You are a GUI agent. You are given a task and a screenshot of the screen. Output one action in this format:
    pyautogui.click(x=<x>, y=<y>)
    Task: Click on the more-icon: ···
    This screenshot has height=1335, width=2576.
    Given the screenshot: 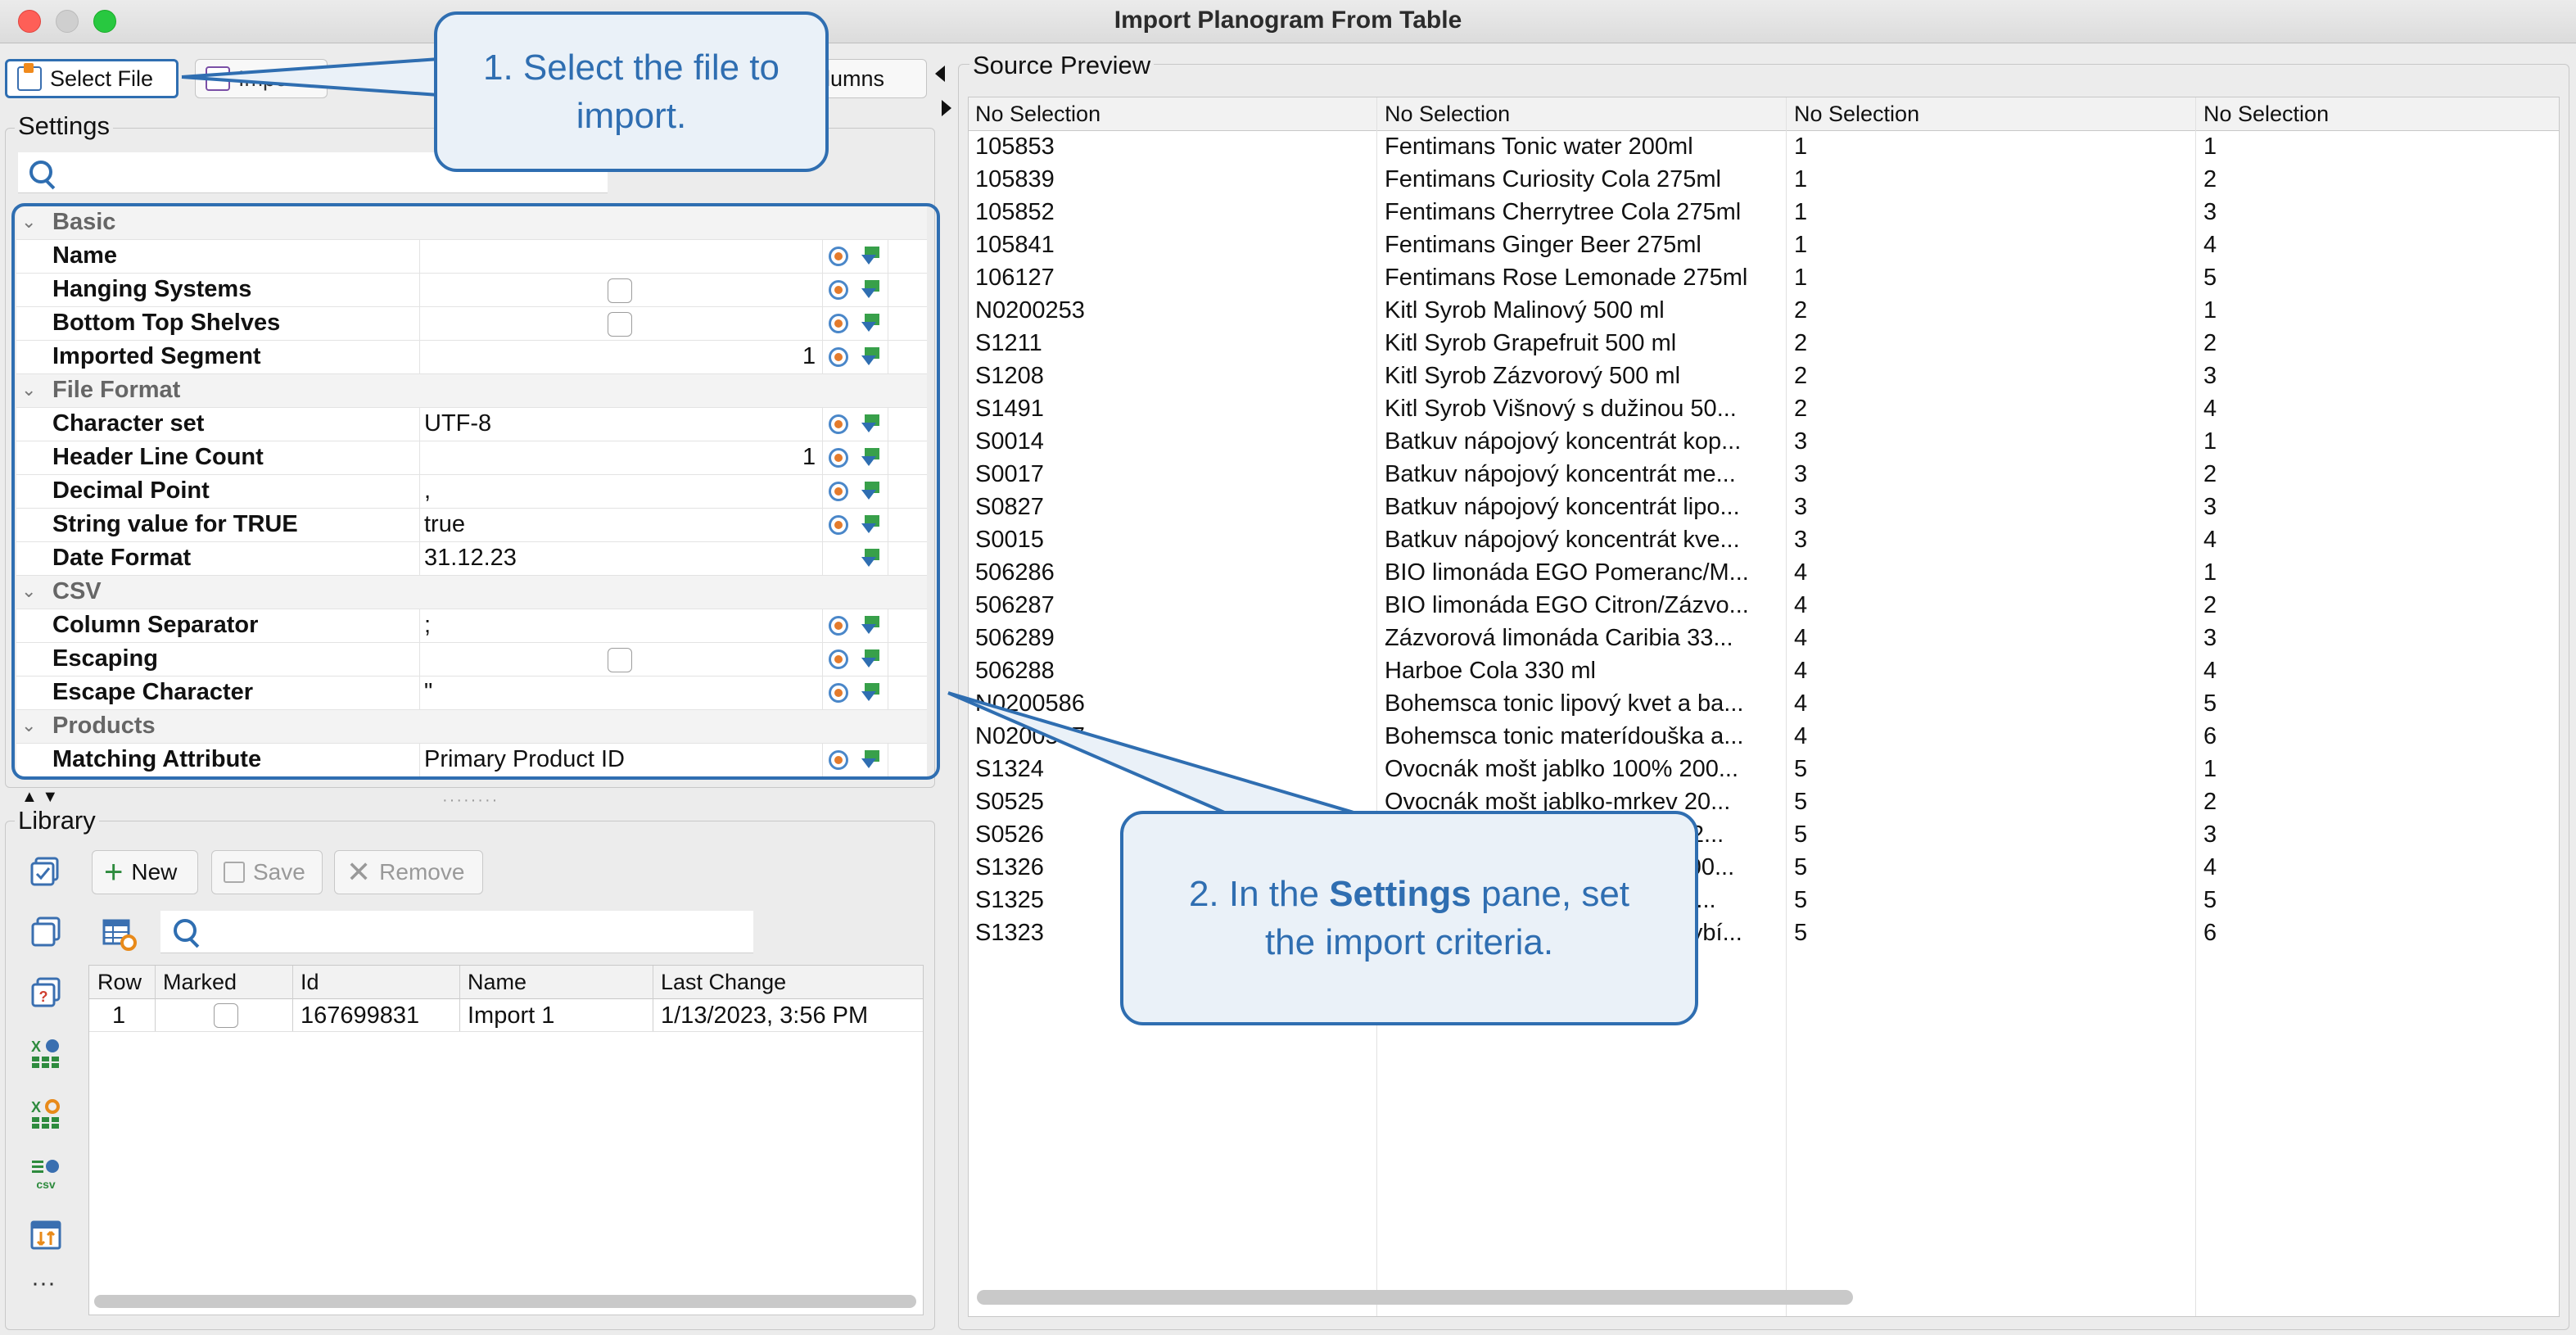 What is the action you would take?
    pyautogui.click(x=43, y=1283)
    